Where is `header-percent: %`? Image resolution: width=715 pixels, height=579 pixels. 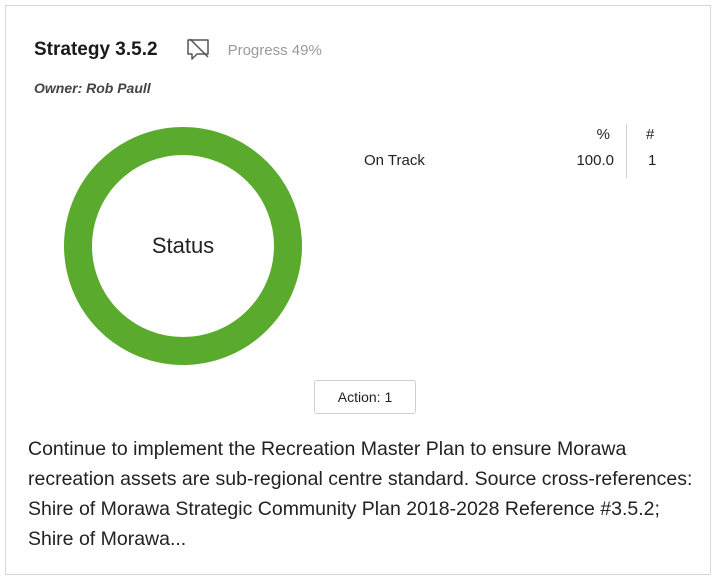 header-percent: % is located at coordinates (603, 134).